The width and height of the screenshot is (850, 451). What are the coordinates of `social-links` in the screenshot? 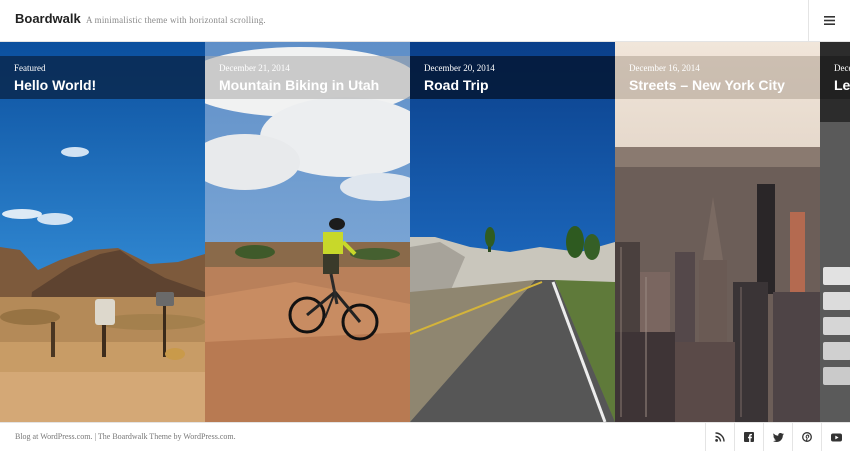 It's located at (777, 437).